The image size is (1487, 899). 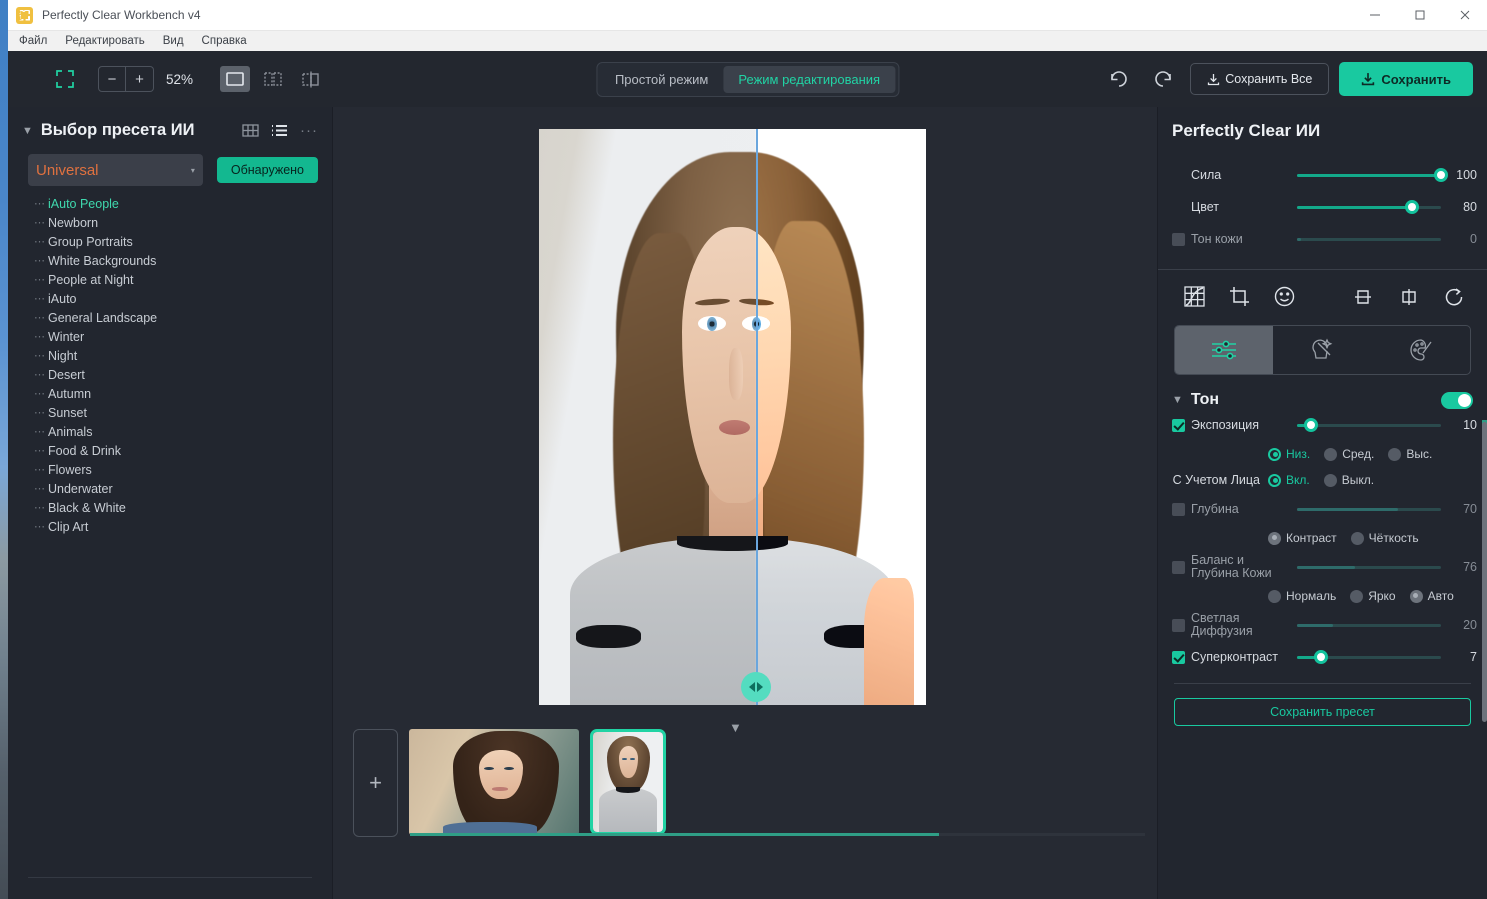 What do you see at coordinates (33, 41) in the screenshot?
I see `menu-item-file: Файл` at bounding box center [33, 41].